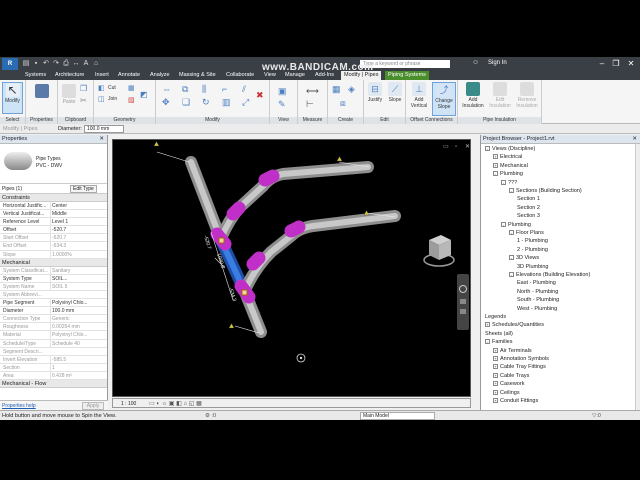 The image size is (640, 480). What do you see at coordinates (506, 393) in the screenshot?
I see `browser-item: + Ceilings` at bounding box center [506, 393].